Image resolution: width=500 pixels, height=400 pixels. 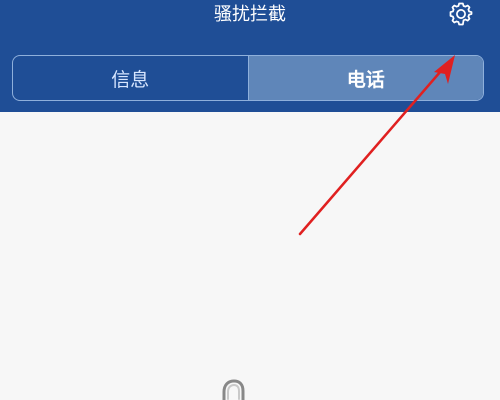 I want to click on settings-button, so click(x=461, y=14).